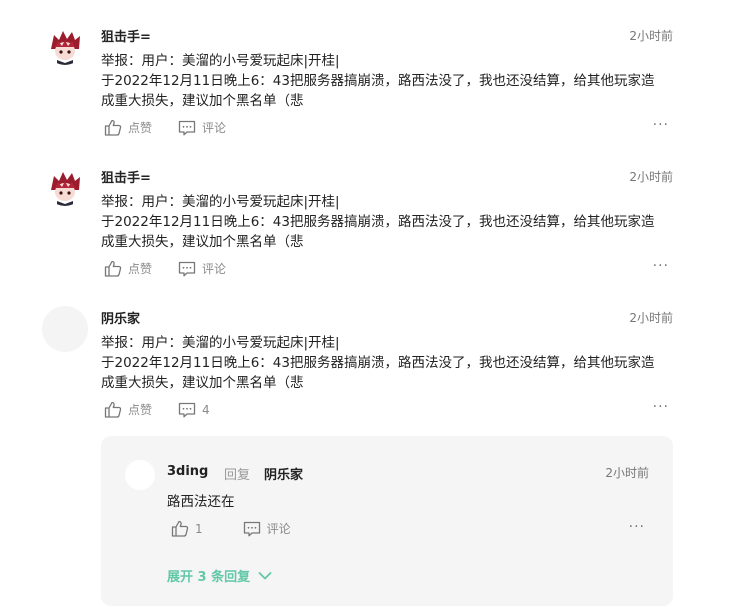 The width and height of the screenshot is (753, 607). Describe the element at coordinates (265, 575) in the screenshot. I see `chevron-down-icon` at that location.